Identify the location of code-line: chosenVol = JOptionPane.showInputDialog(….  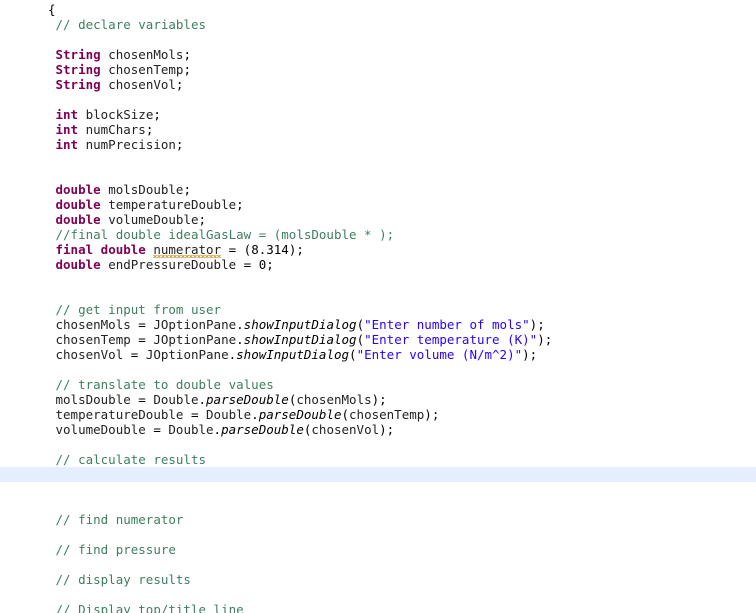
(378, 354).